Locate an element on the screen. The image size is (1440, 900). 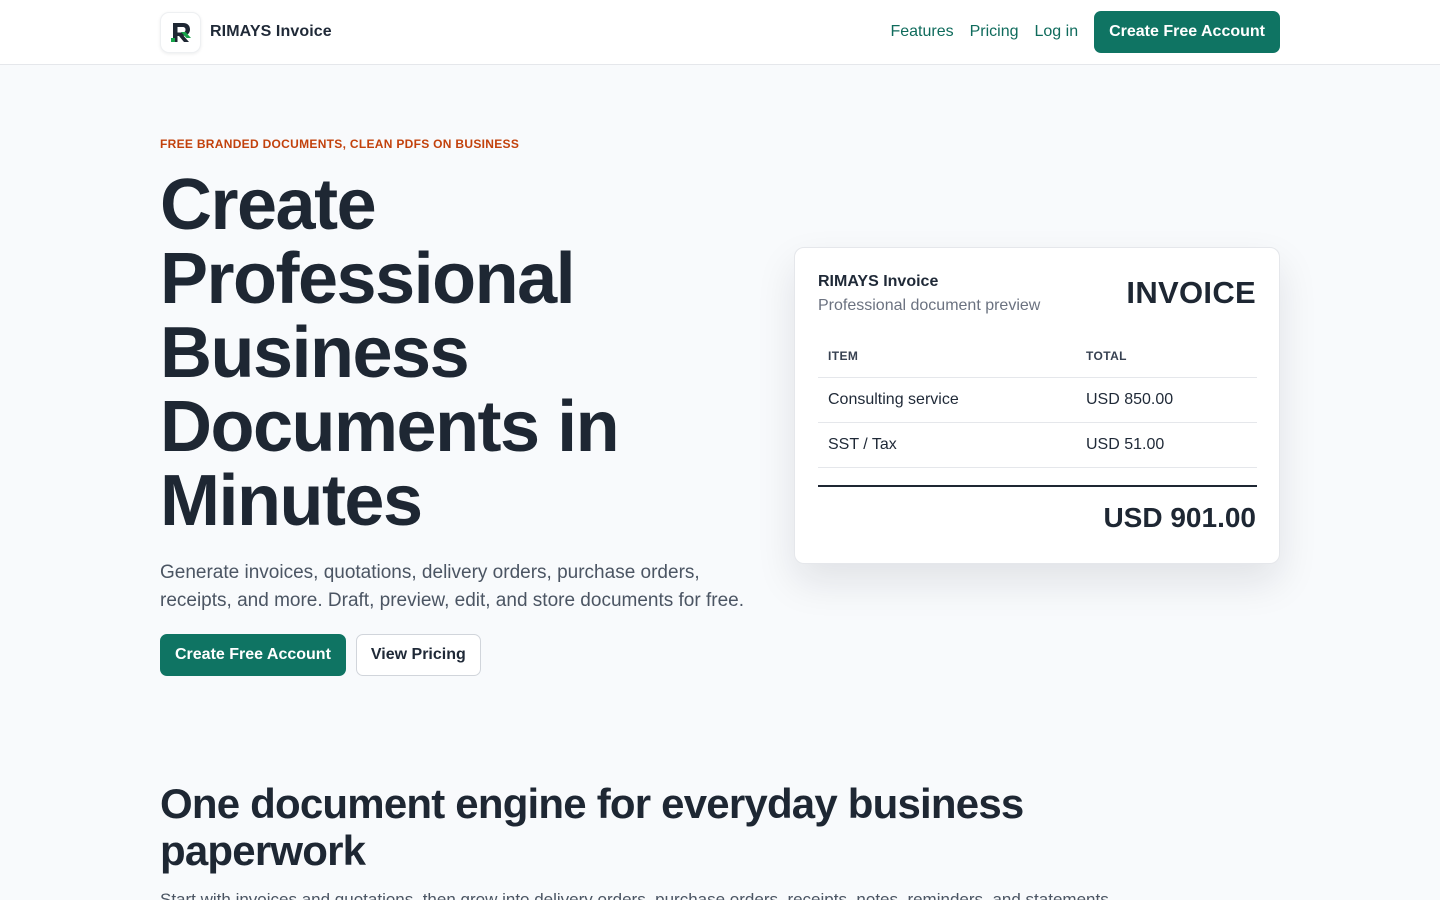
hero-title-line: Documents in is located at coordinates (390, 427).